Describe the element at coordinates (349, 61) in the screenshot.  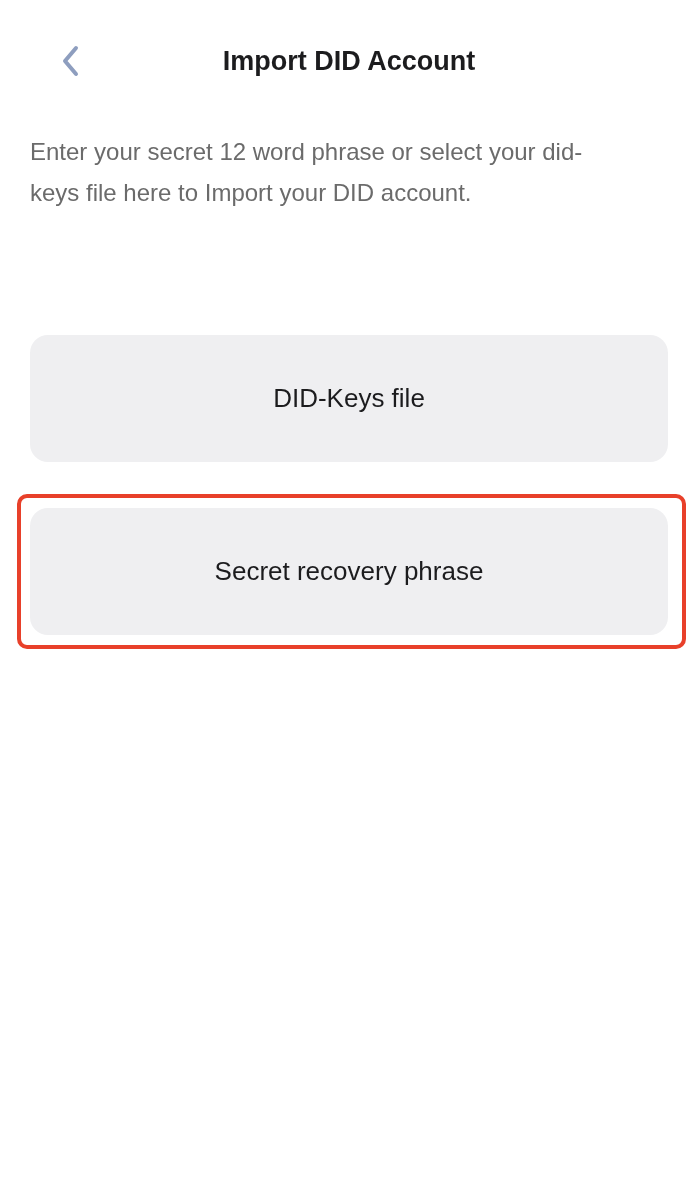
I see `page-title: Import DID Account` at that location.